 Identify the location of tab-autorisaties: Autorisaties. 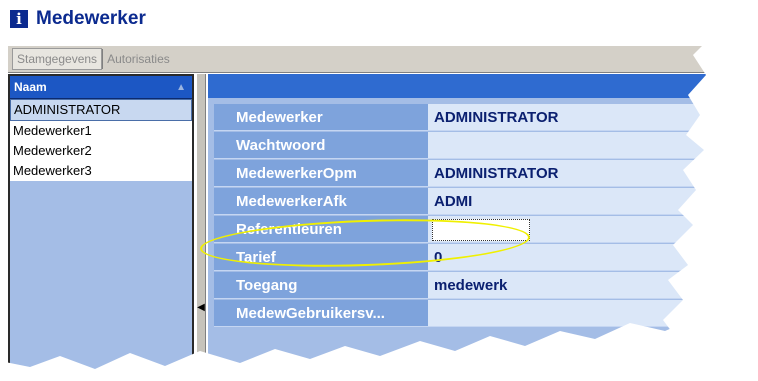
(138, 59).